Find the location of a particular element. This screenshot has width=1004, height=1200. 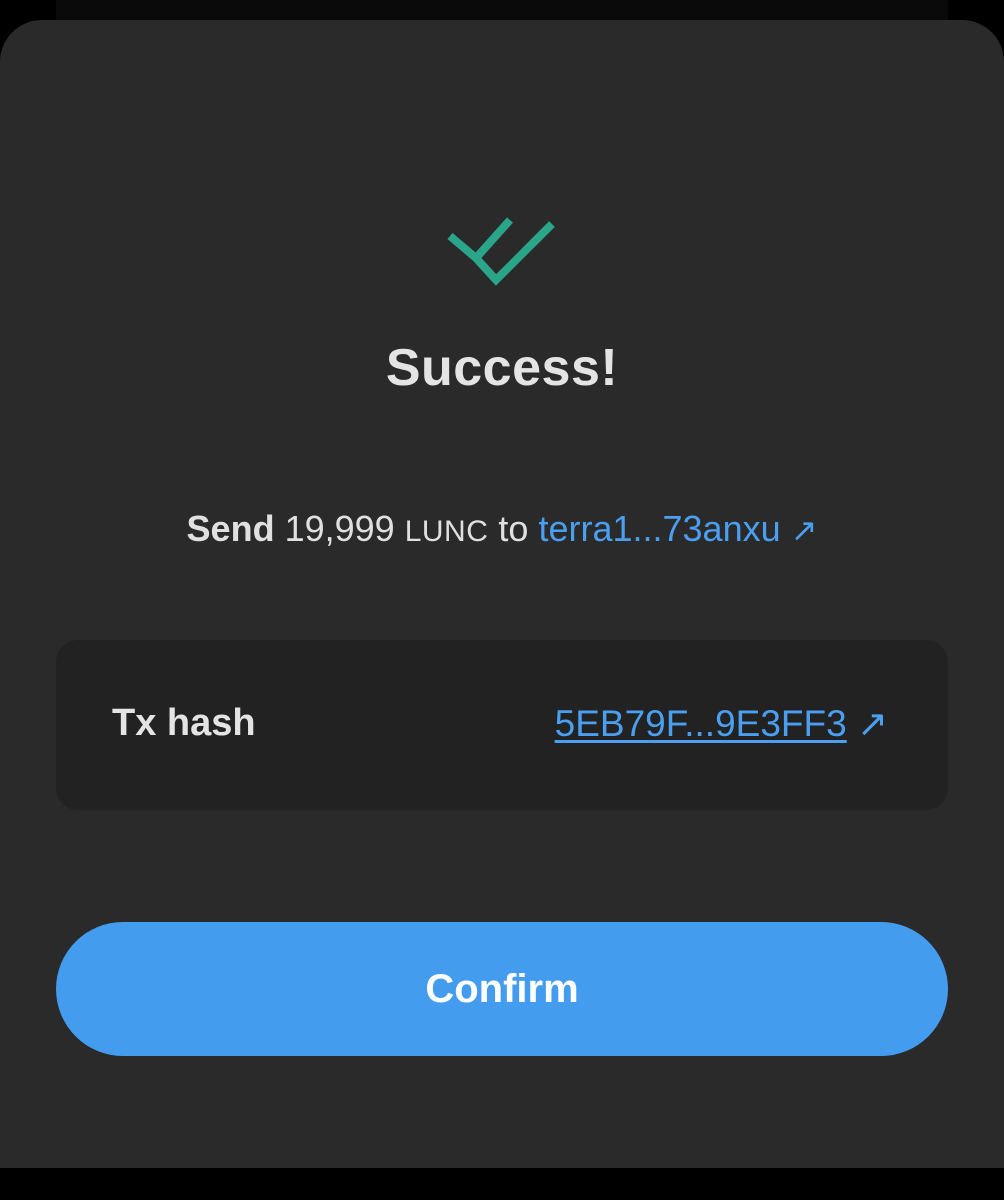

summary-denom: LUNC is located at coordinates (446, 531).